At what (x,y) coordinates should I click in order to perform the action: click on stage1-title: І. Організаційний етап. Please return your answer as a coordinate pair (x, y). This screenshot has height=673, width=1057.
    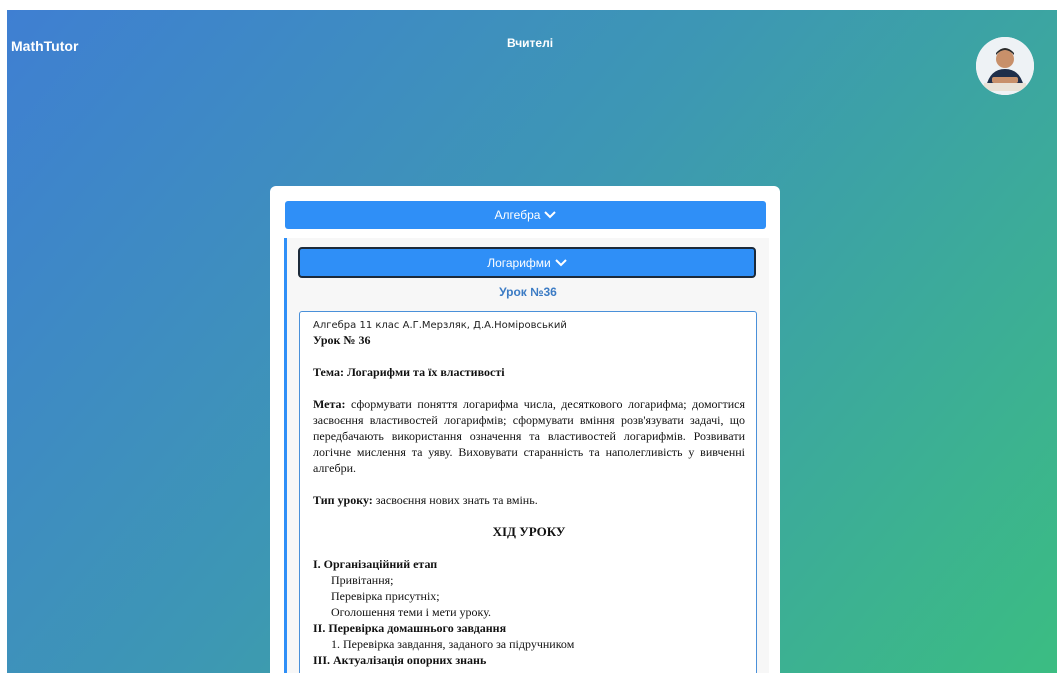
    Looking at the image, I should click on (375, 564).